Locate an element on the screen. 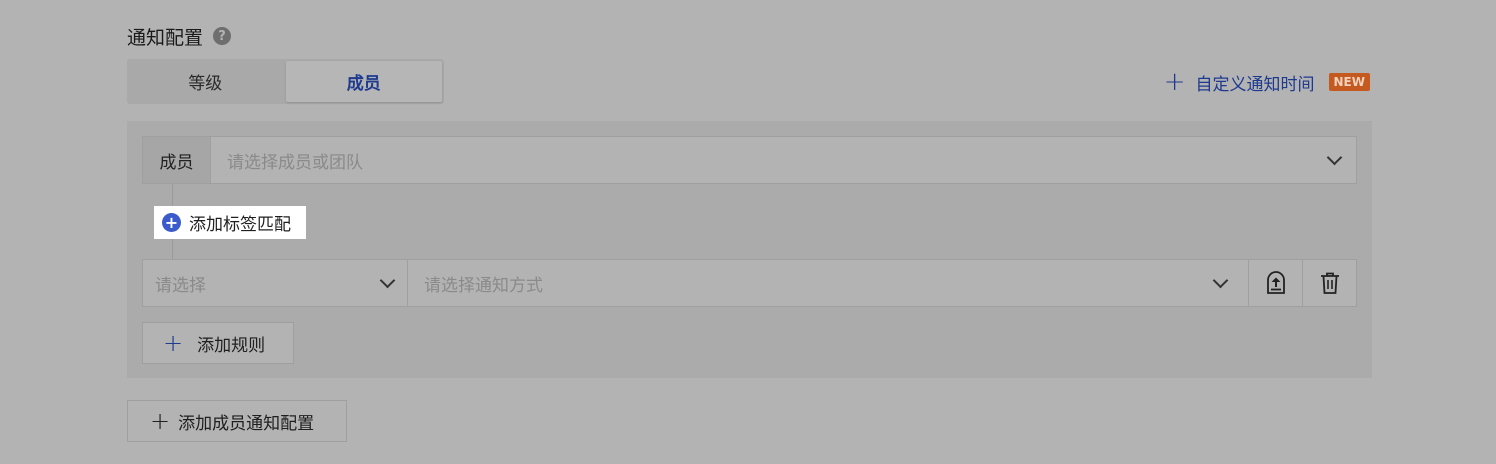  tab-level: 等级 is located at coordinates (205, 81).